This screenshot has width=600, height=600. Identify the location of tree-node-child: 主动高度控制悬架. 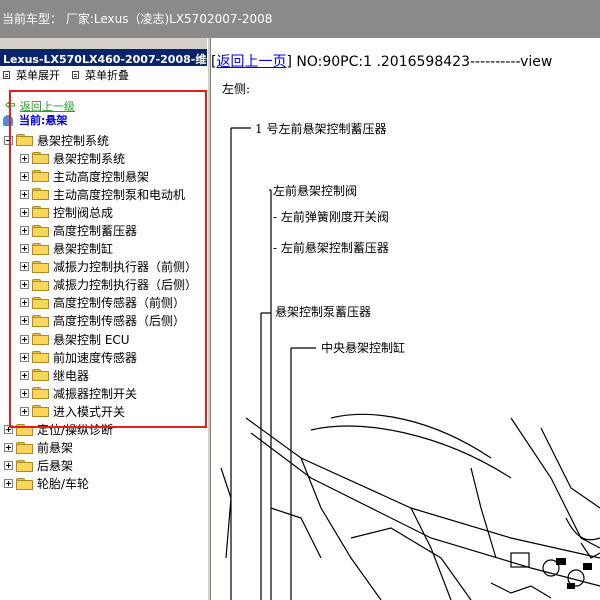
(103, 176).